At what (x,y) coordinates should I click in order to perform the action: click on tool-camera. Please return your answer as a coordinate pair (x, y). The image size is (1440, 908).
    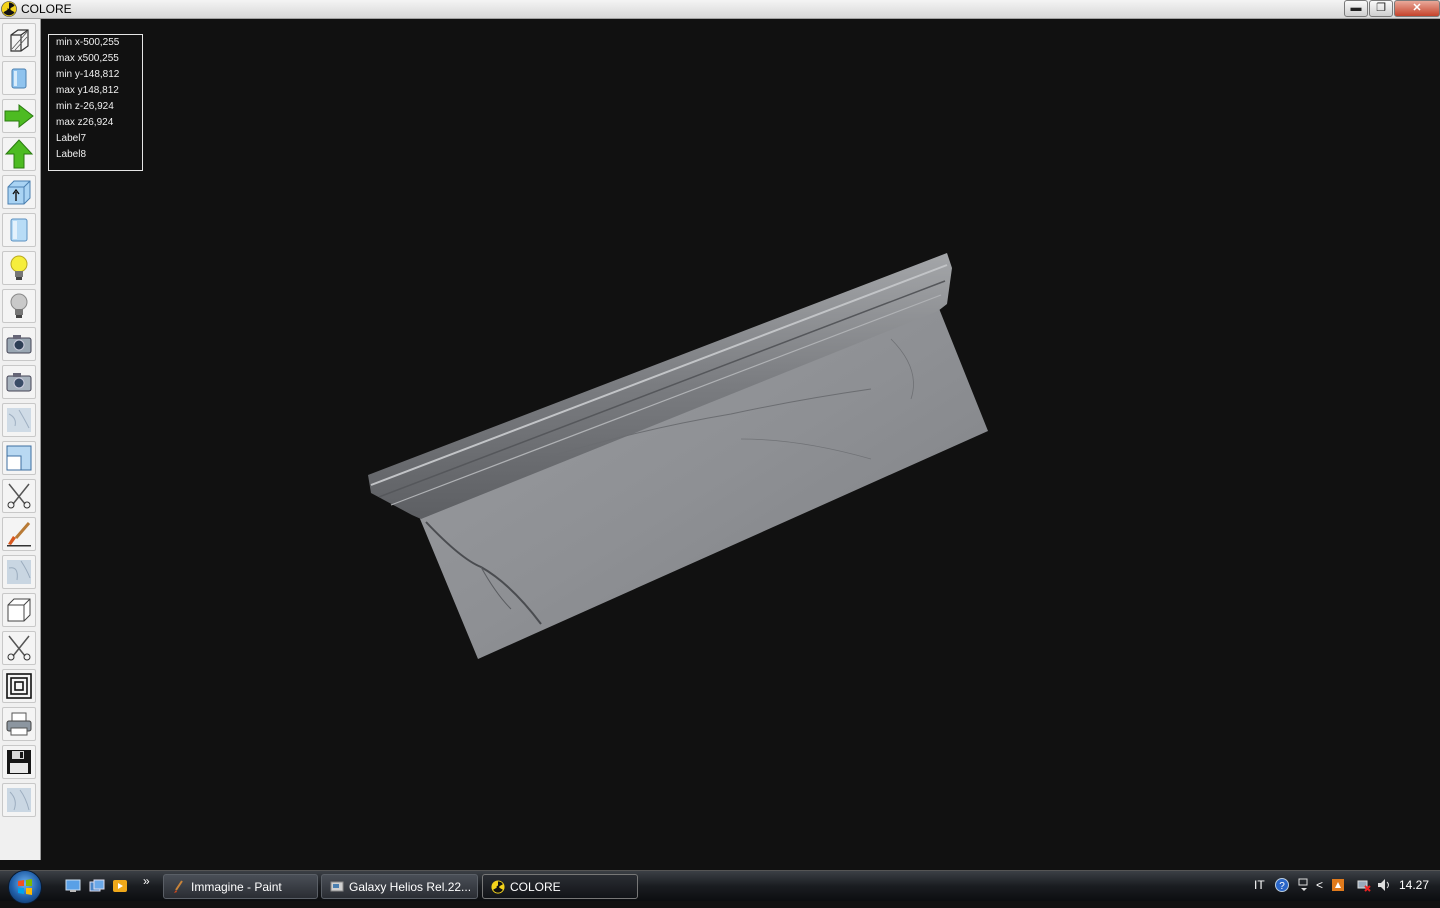
    Looking at the image, I should click on (19, 344).